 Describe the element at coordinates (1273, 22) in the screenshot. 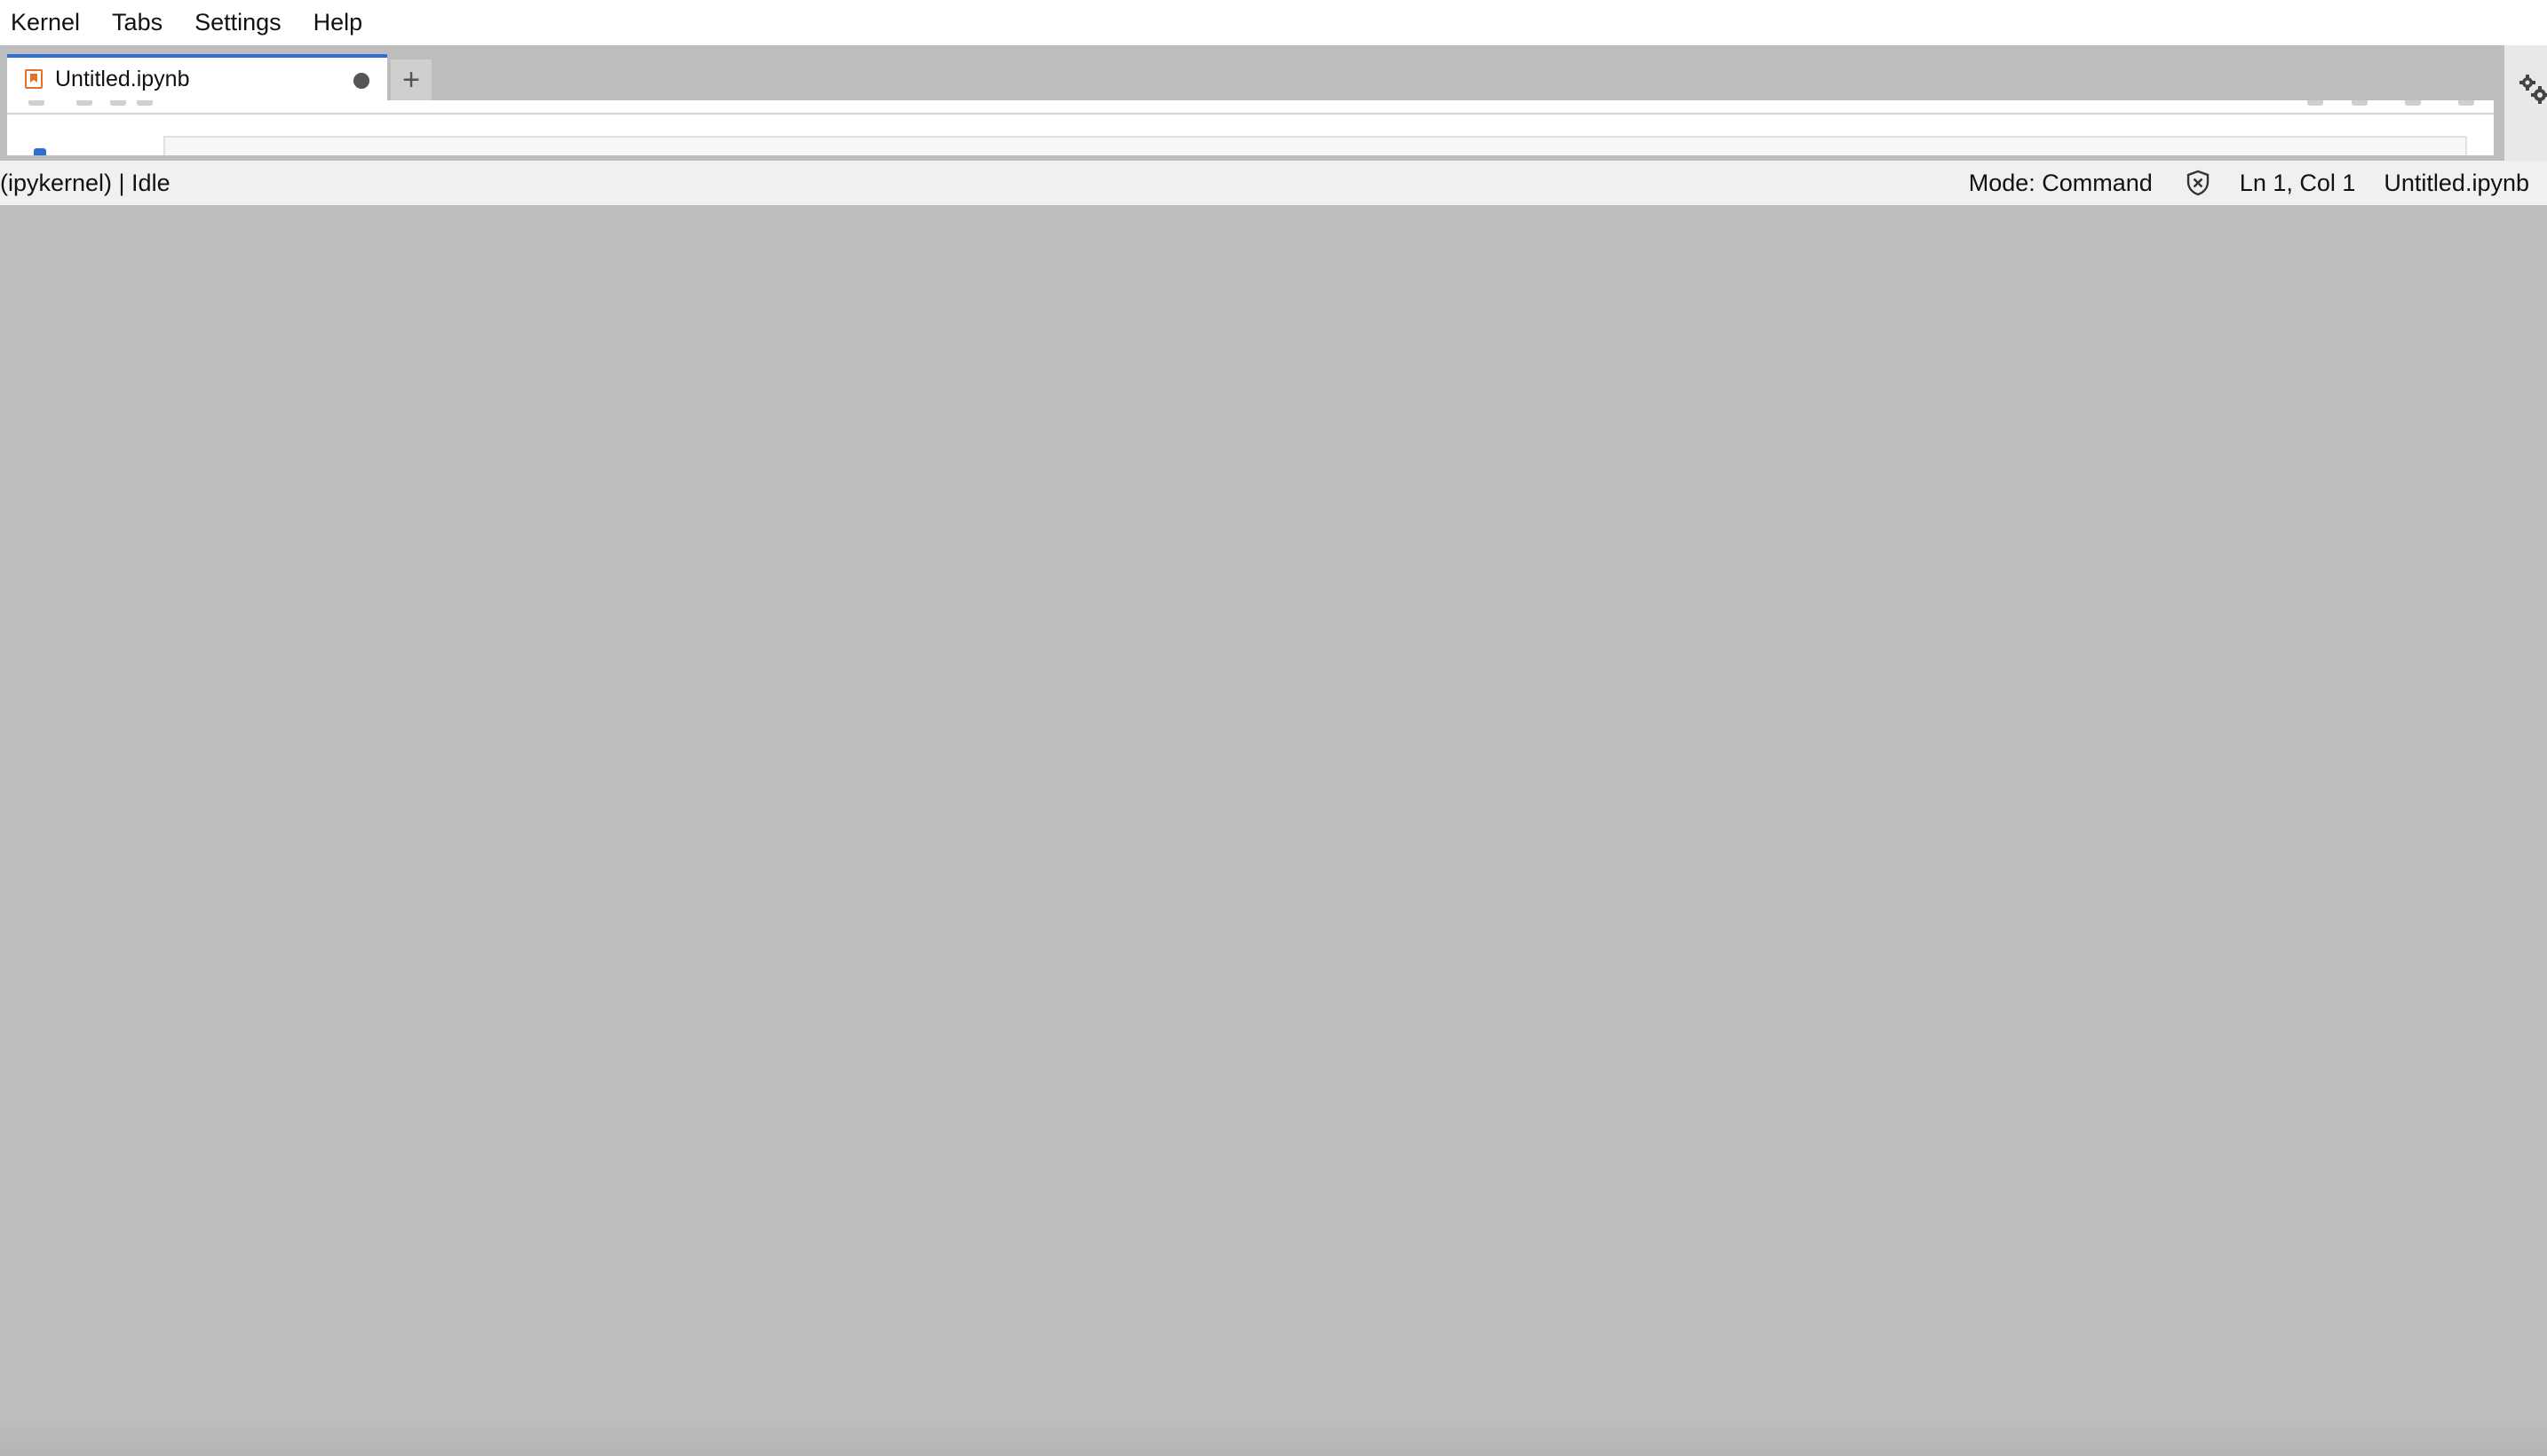

I see `menu-bar: Kernel Tabs Settings Help` at that location.